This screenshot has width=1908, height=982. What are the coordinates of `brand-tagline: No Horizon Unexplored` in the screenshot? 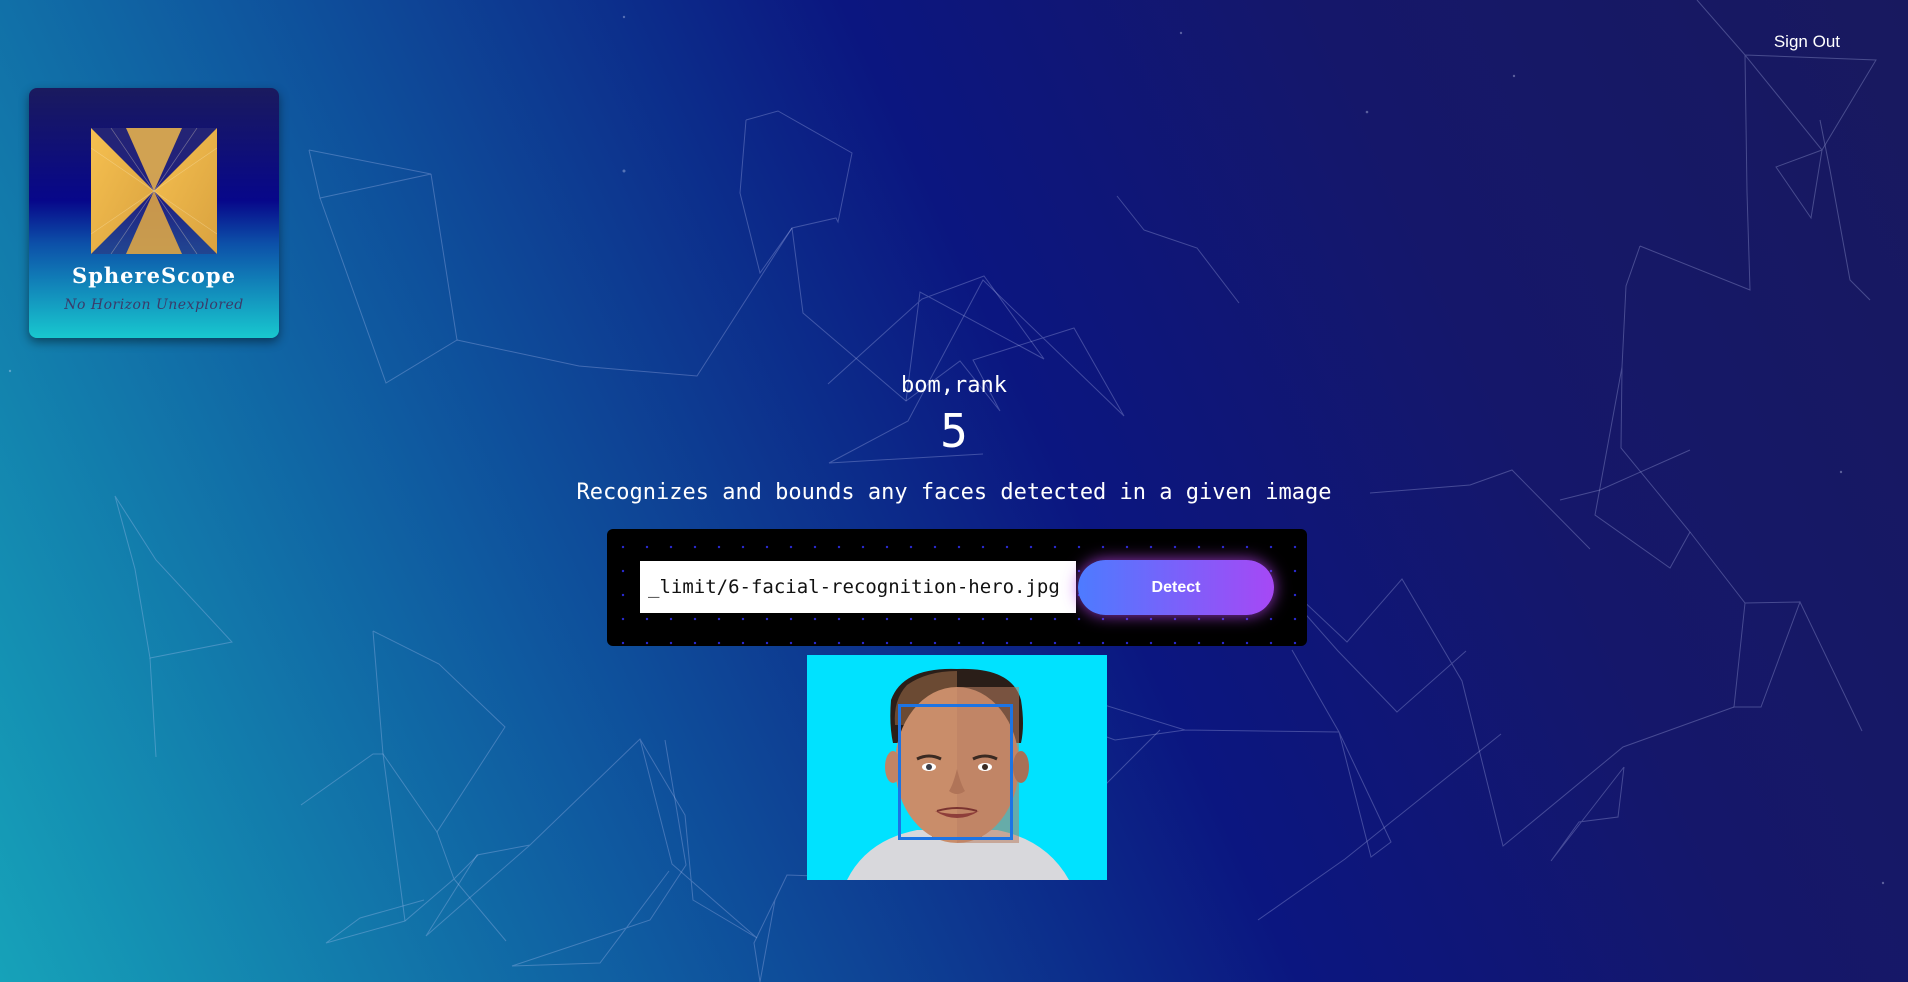 It's located at (154, 305).